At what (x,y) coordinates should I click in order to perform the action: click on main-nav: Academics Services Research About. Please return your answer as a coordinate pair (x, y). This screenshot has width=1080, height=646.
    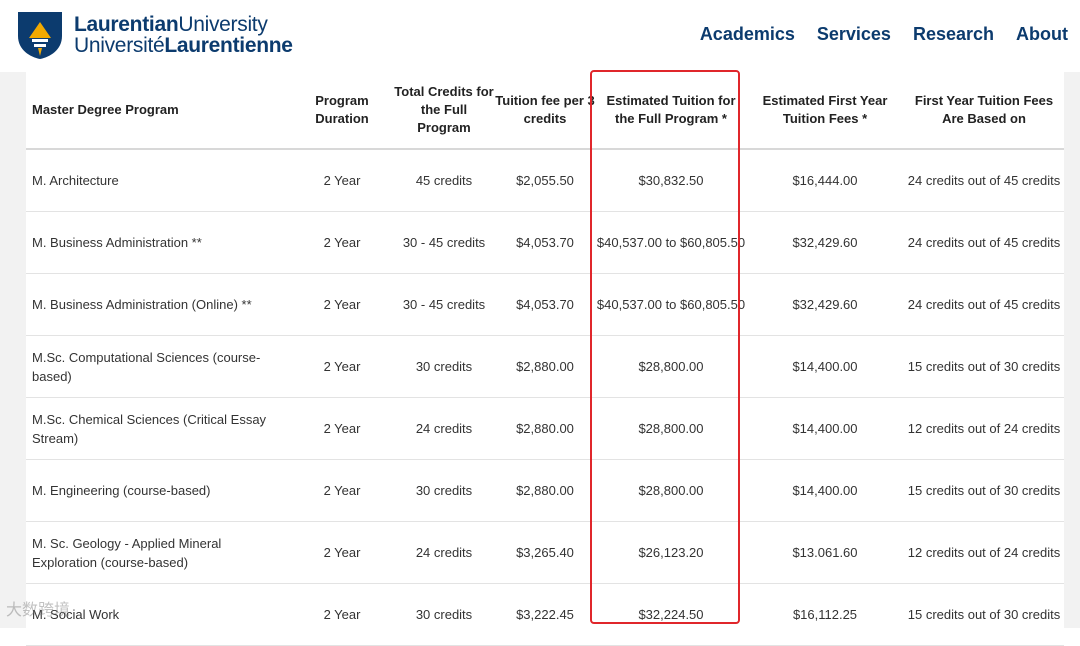
    Looking at the image, I should click on (884, 34).